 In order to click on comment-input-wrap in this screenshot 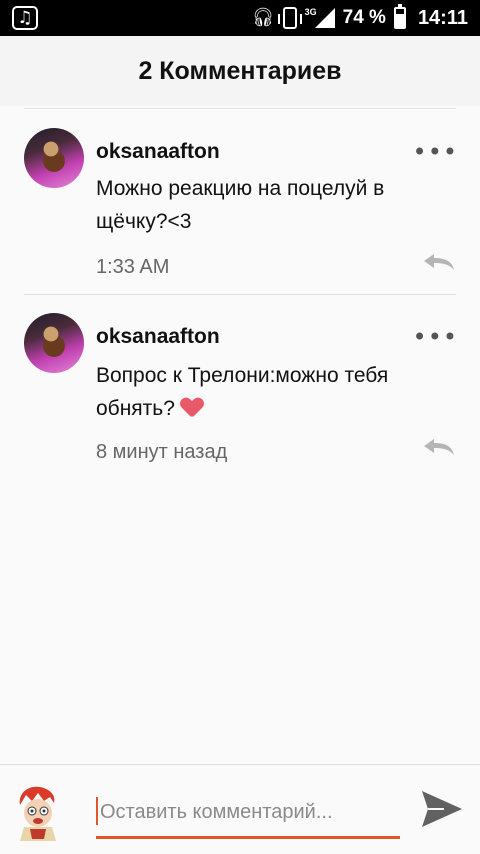, I will do `click(248, 814)`.